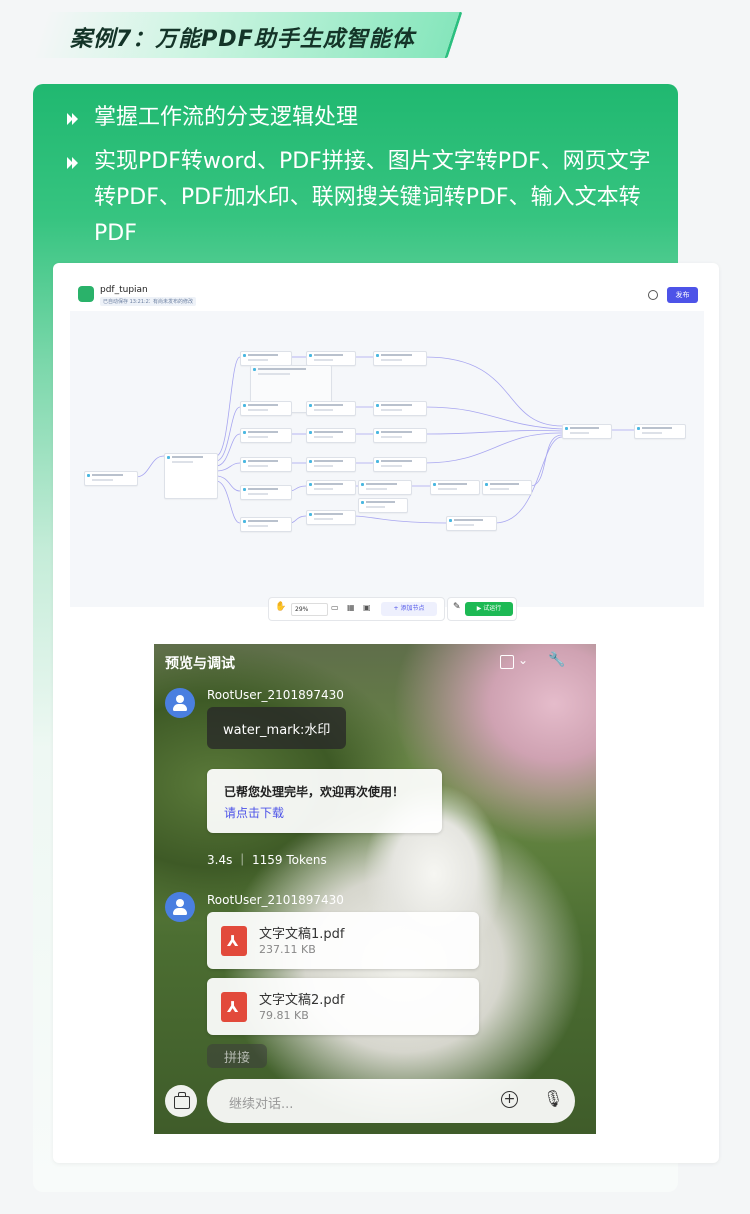 This screenshot has height=1214, width=750. I want to click on toolbox-icon, so click(181, 1101).